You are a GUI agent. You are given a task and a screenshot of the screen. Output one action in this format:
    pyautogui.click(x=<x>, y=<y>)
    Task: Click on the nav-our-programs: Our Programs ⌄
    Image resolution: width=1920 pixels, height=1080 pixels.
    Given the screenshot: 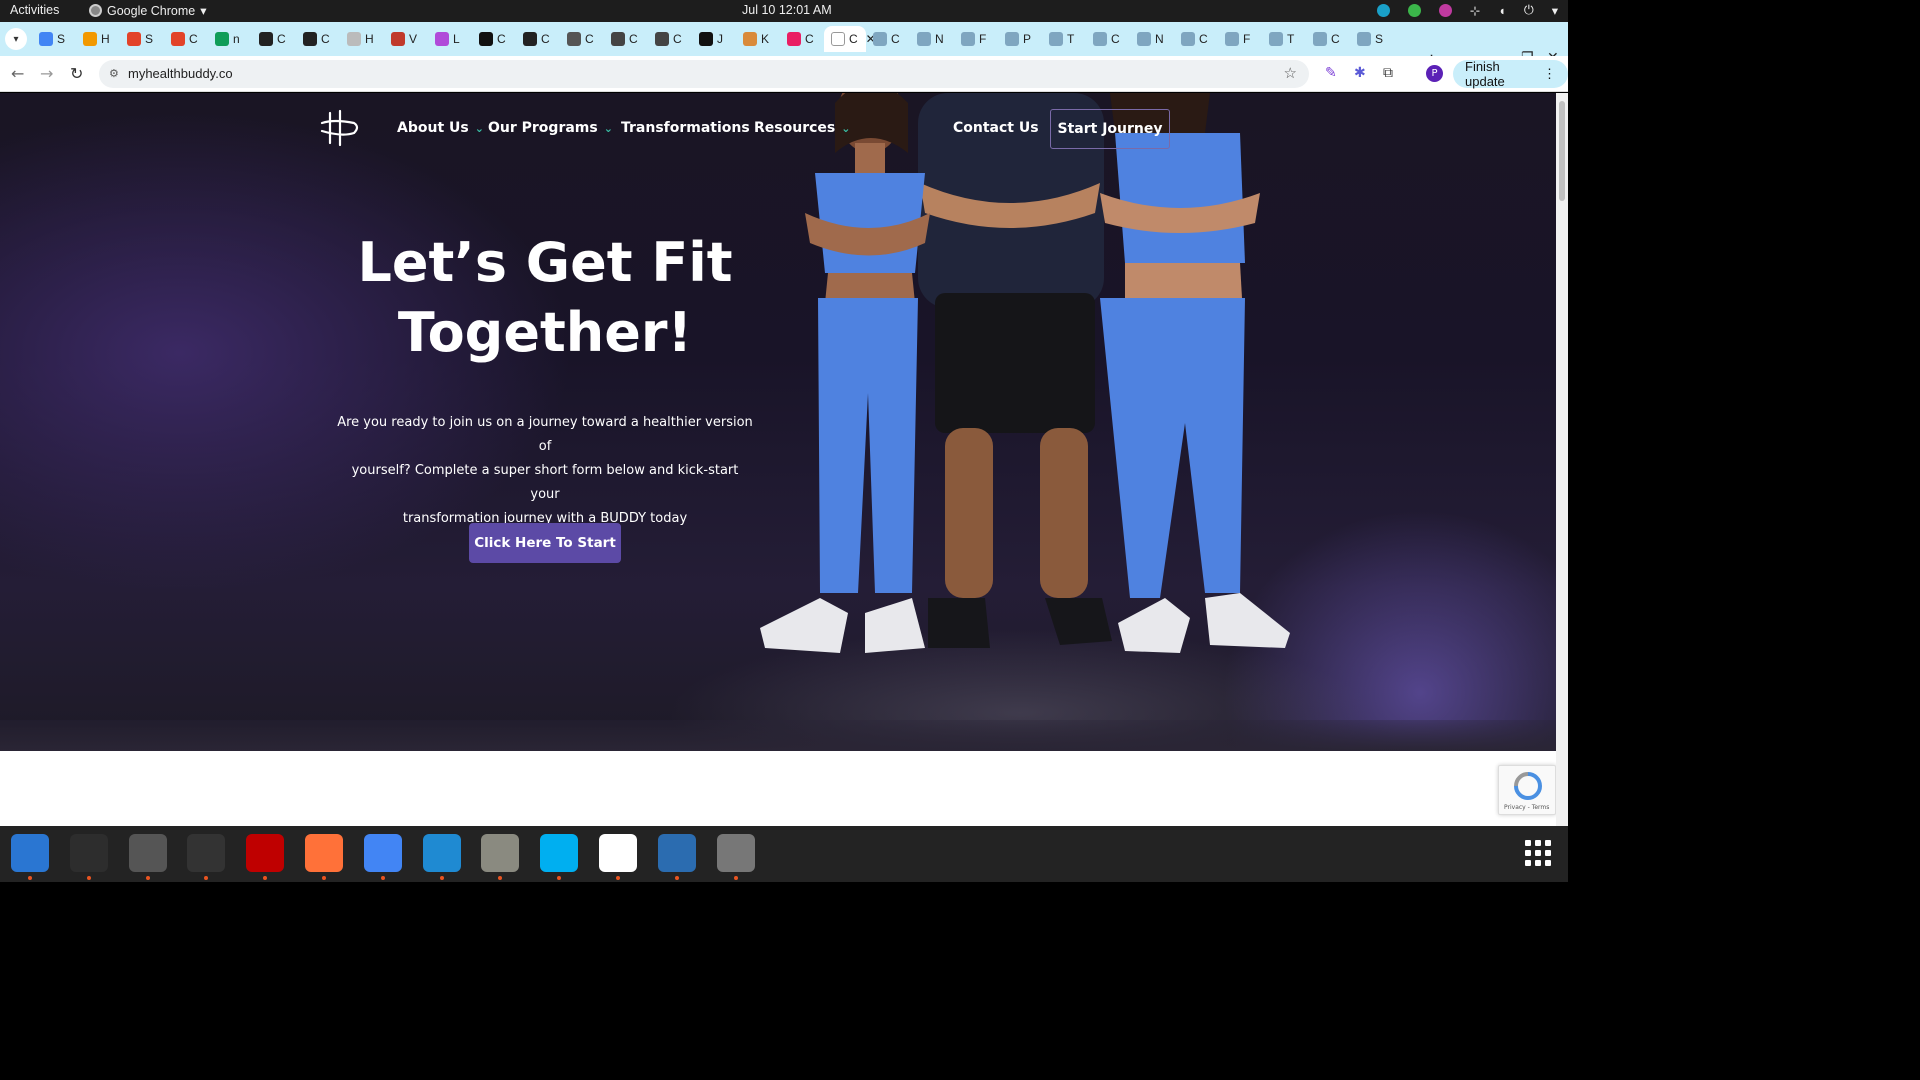 What is the action you would take?
    pyautogui.click(x=550, y=128)
    